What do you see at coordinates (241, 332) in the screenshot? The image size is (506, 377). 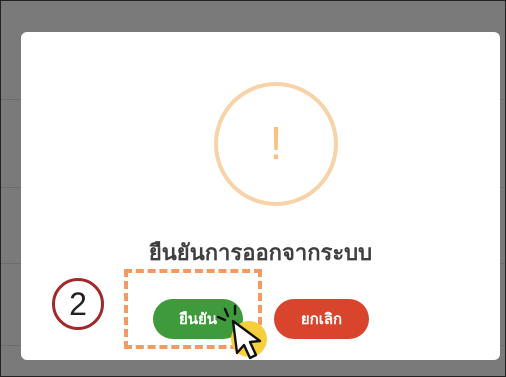 I see `pointer-cursor-icon` at bounding box center [241, 332].